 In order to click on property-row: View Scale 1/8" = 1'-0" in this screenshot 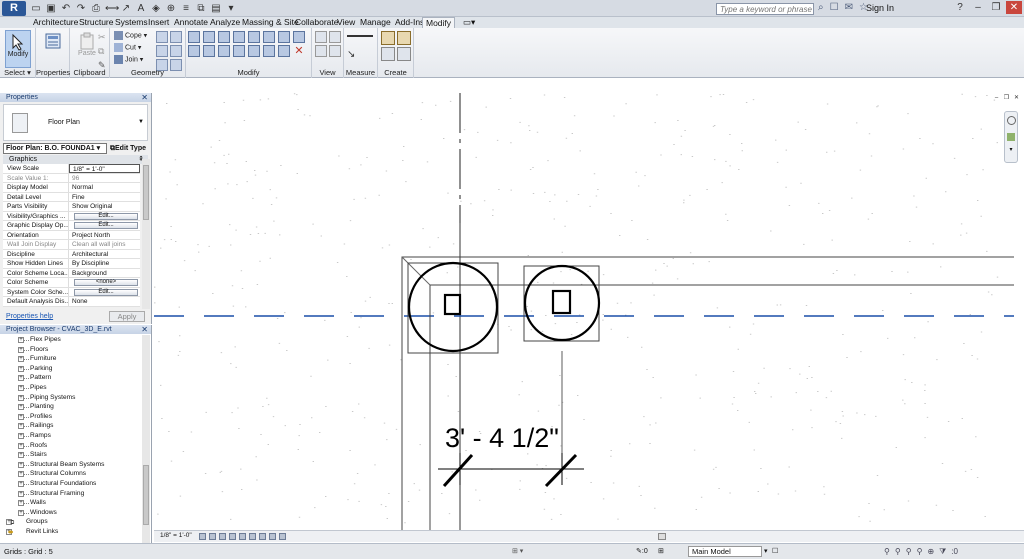, I will do `click(71, 169)`.